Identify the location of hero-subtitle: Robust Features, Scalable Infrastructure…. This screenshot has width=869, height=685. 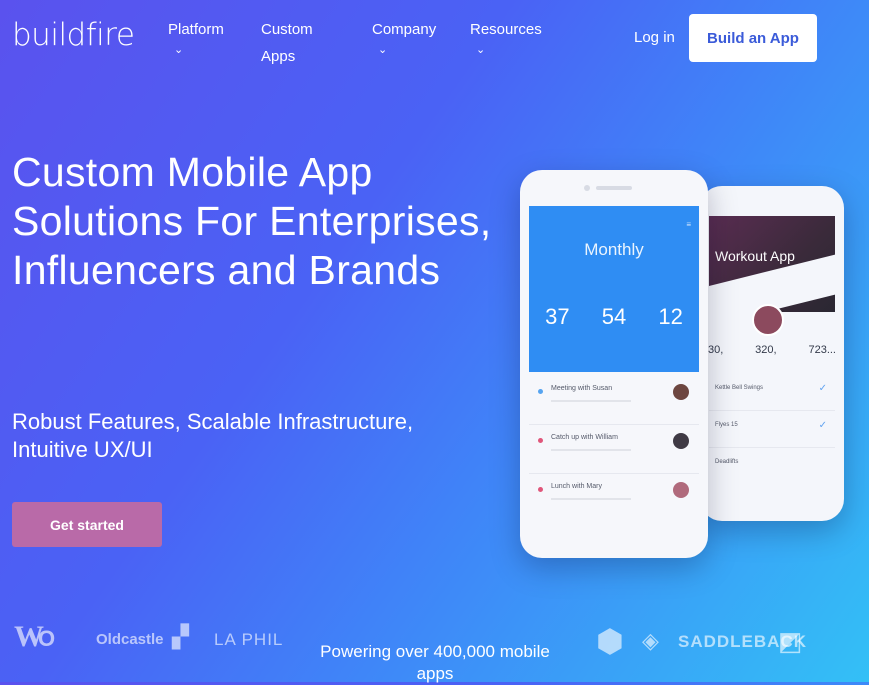
(213, 435).